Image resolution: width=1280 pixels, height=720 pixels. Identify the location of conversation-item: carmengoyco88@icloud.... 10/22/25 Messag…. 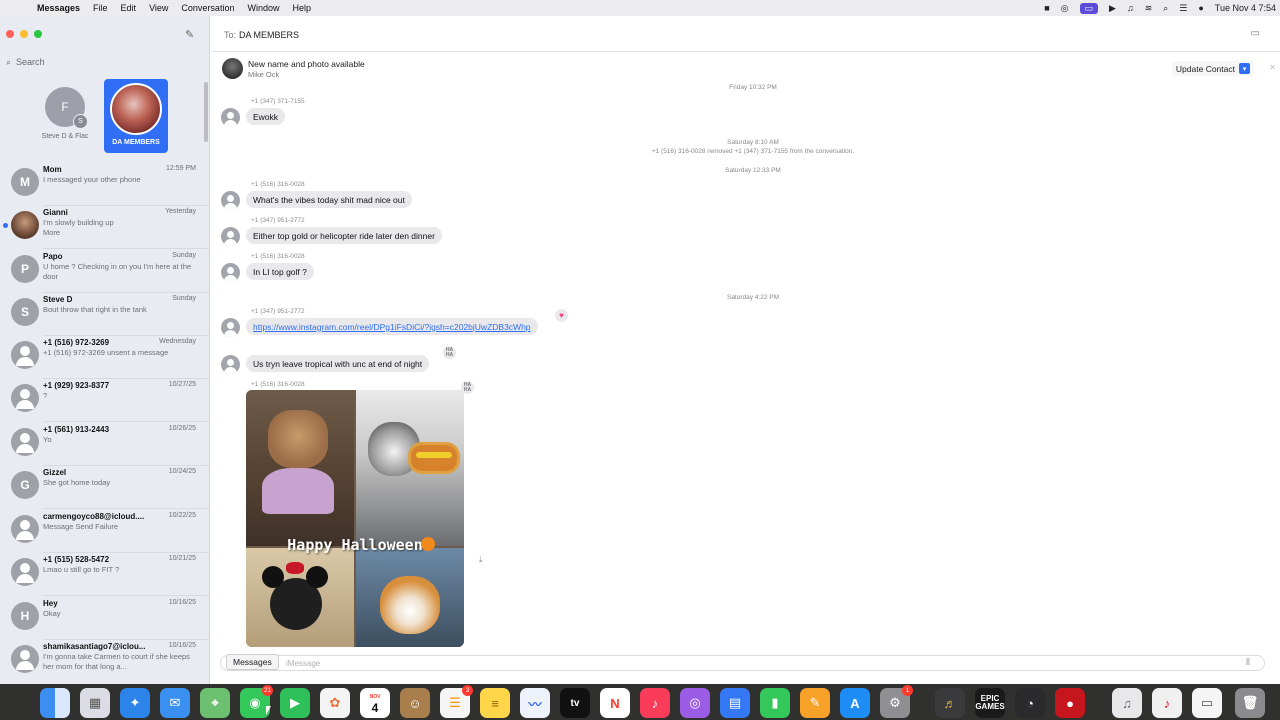
(104, 531).